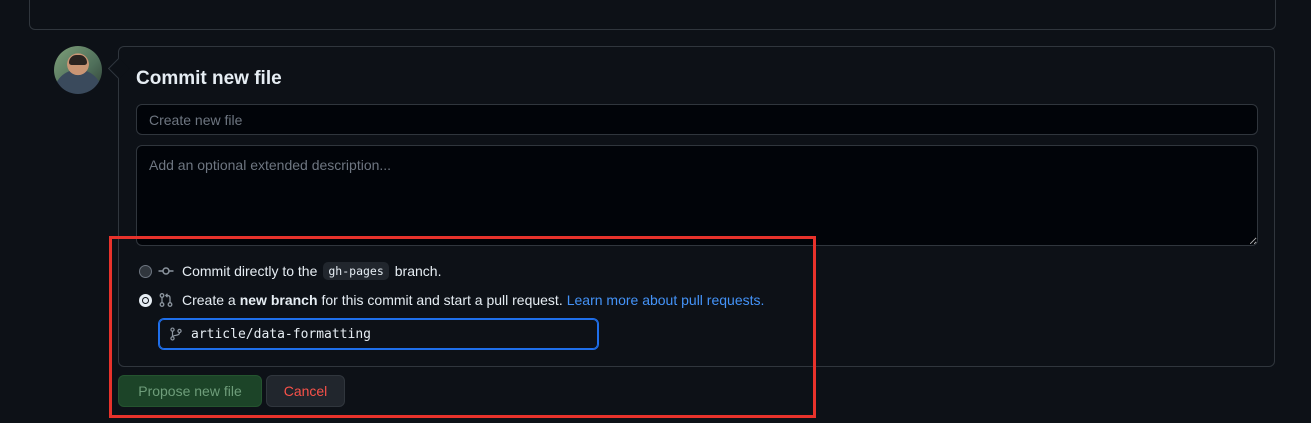  What do you see at coordinates (356, 271) in the screenshot?
I see `target-branch-code: gh-pages` at bounding box center [356, 271].